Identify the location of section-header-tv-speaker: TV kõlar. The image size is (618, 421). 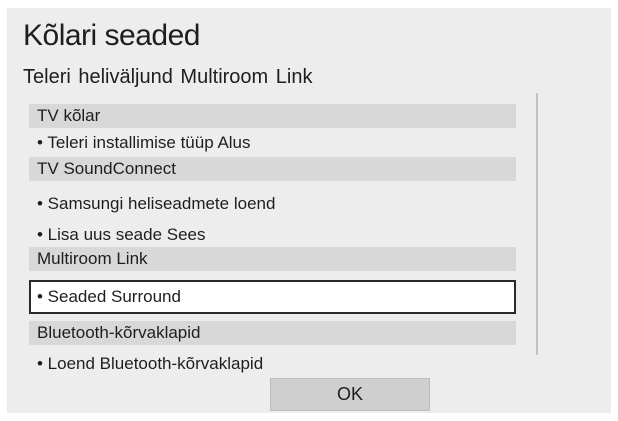
(272, 116).